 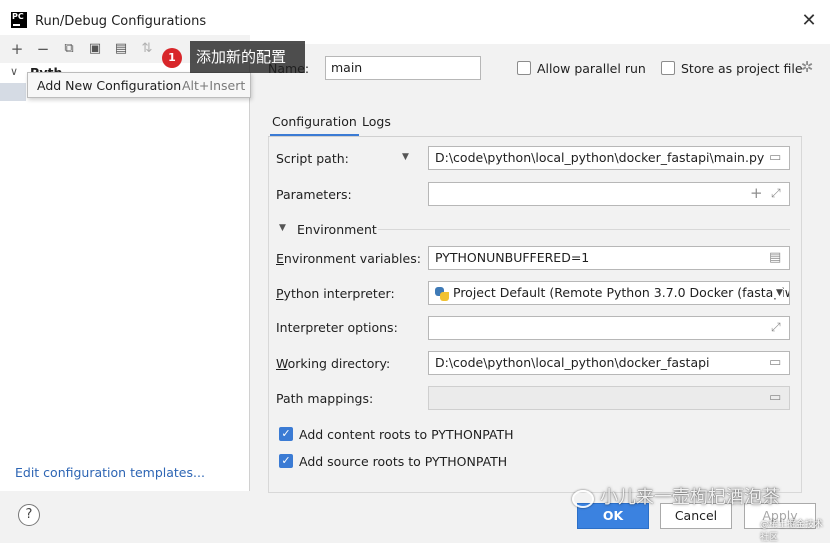 I want to click on environment-variables-input: PYTHONUNBUFFERED=1 ▤, so click(x=609, y=258).